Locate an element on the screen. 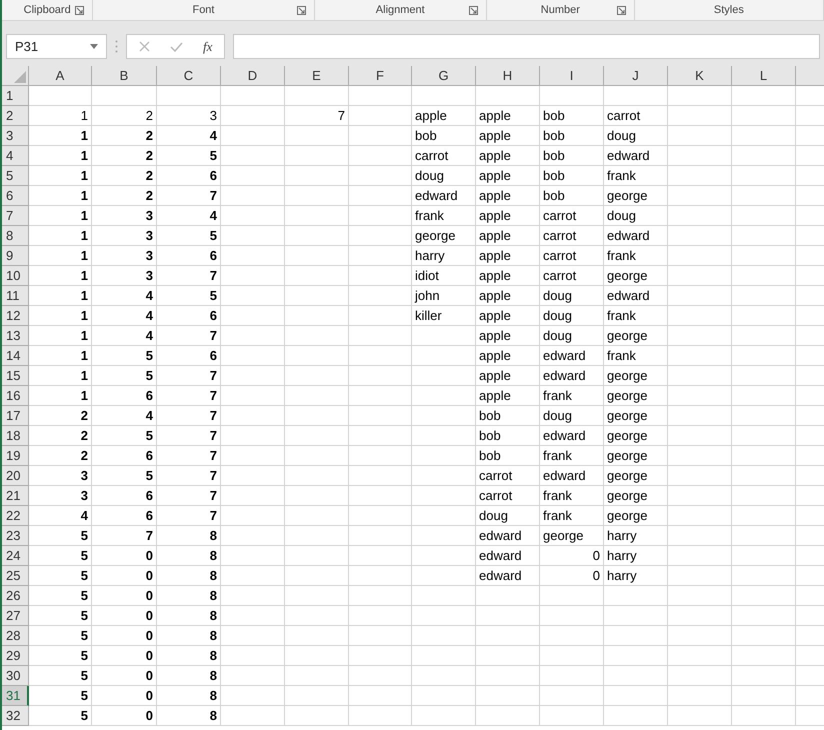 This screenshot has height=730, width=824. table-cell: 4 is located at coordinates (124, 296).